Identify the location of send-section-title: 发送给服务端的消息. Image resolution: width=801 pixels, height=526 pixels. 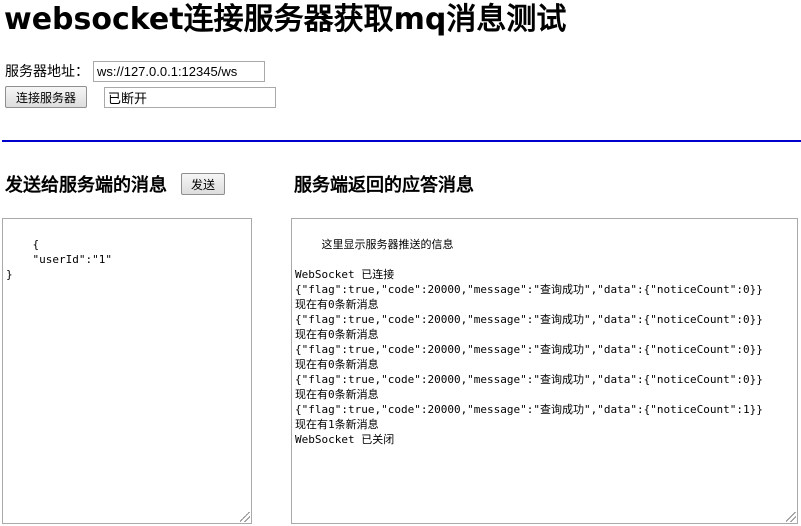
(86, 185).